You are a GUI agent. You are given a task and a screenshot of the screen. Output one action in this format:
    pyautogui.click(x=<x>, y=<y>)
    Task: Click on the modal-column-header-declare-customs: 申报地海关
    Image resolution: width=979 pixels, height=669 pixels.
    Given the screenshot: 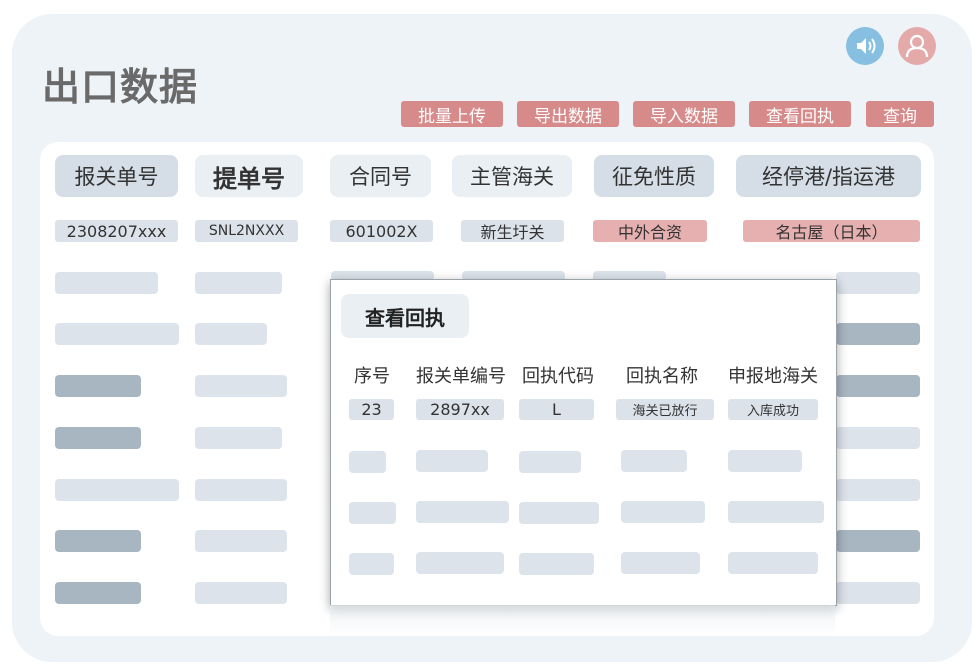 What is the action you would take?
    pyautogui.click(x=773, y=376)
    